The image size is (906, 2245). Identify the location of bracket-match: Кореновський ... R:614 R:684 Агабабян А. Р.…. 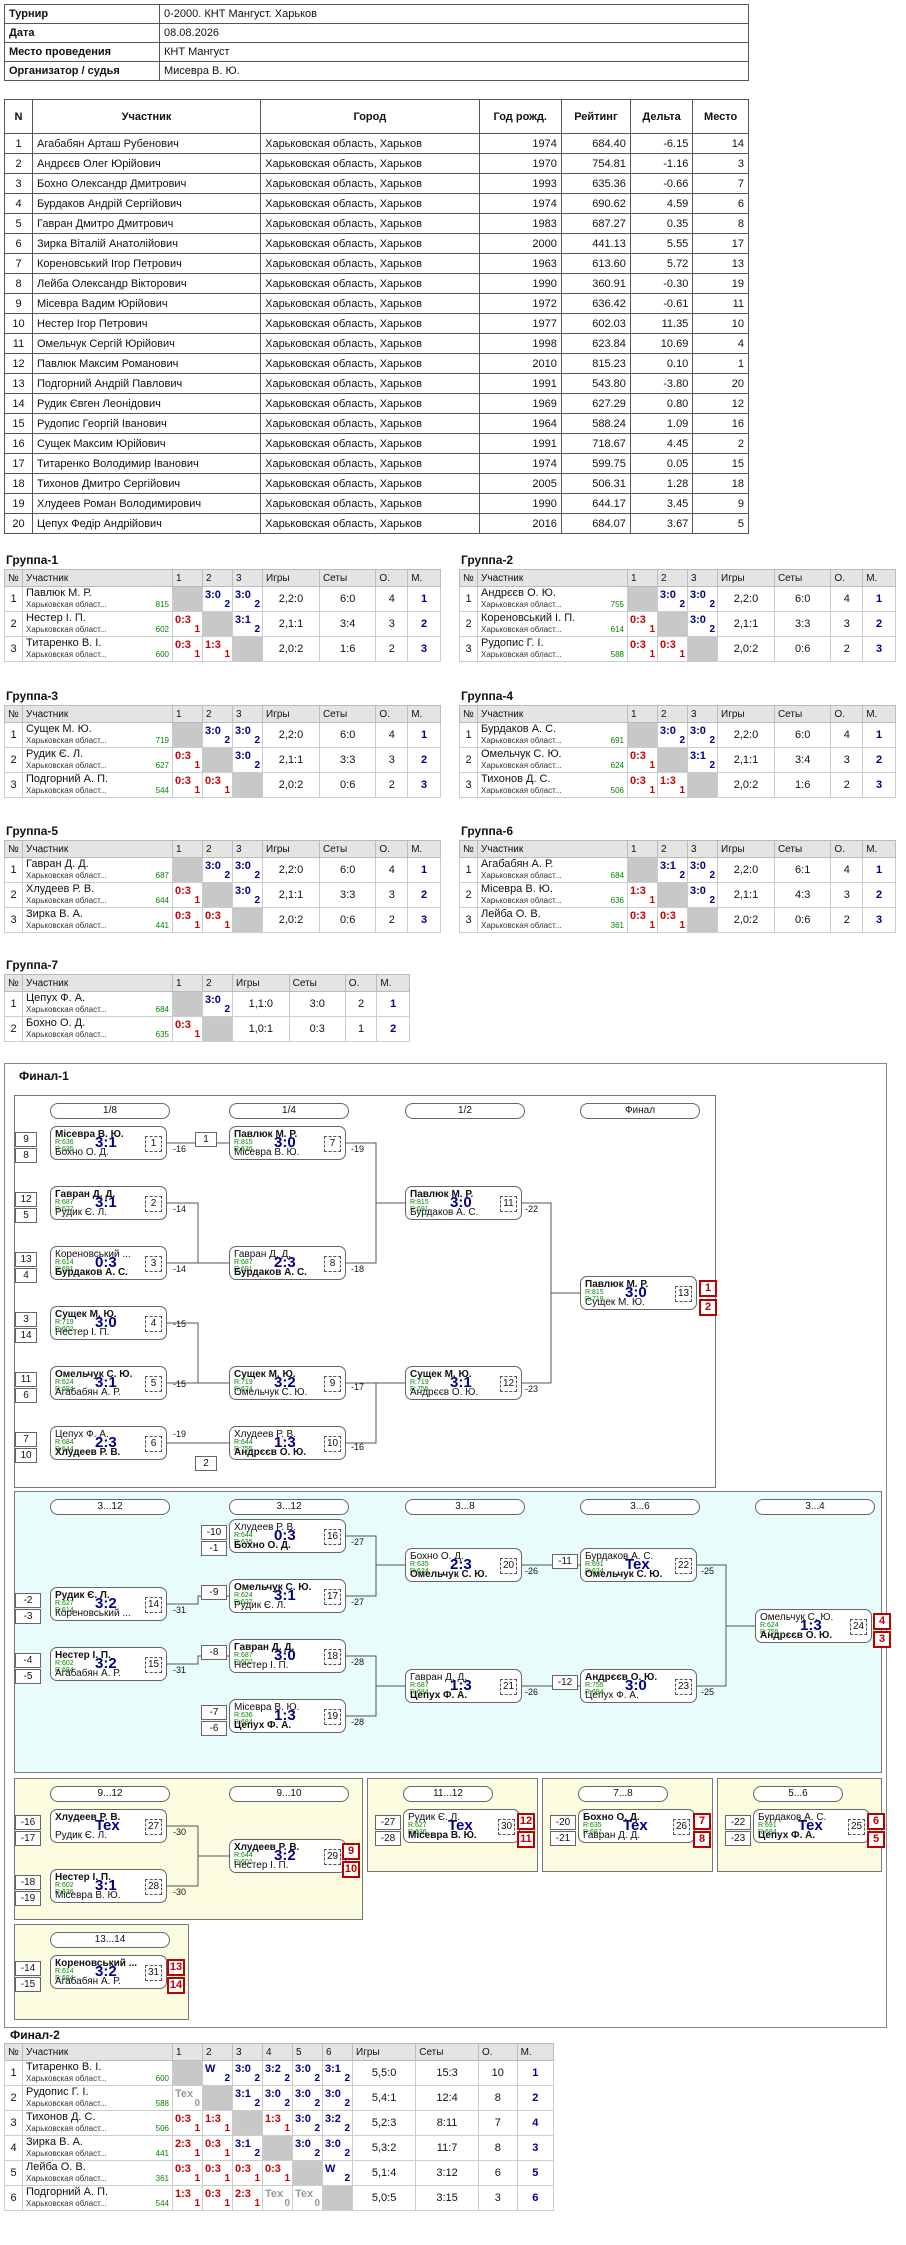
(108, 1972).